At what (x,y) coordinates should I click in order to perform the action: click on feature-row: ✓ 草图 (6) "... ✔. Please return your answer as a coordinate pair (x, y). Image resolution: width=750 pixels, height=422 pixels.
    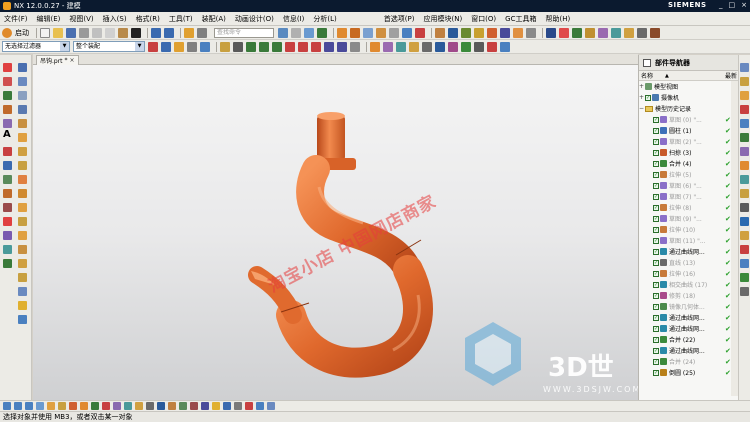
    Looking at the image, I should click on (688, 185).